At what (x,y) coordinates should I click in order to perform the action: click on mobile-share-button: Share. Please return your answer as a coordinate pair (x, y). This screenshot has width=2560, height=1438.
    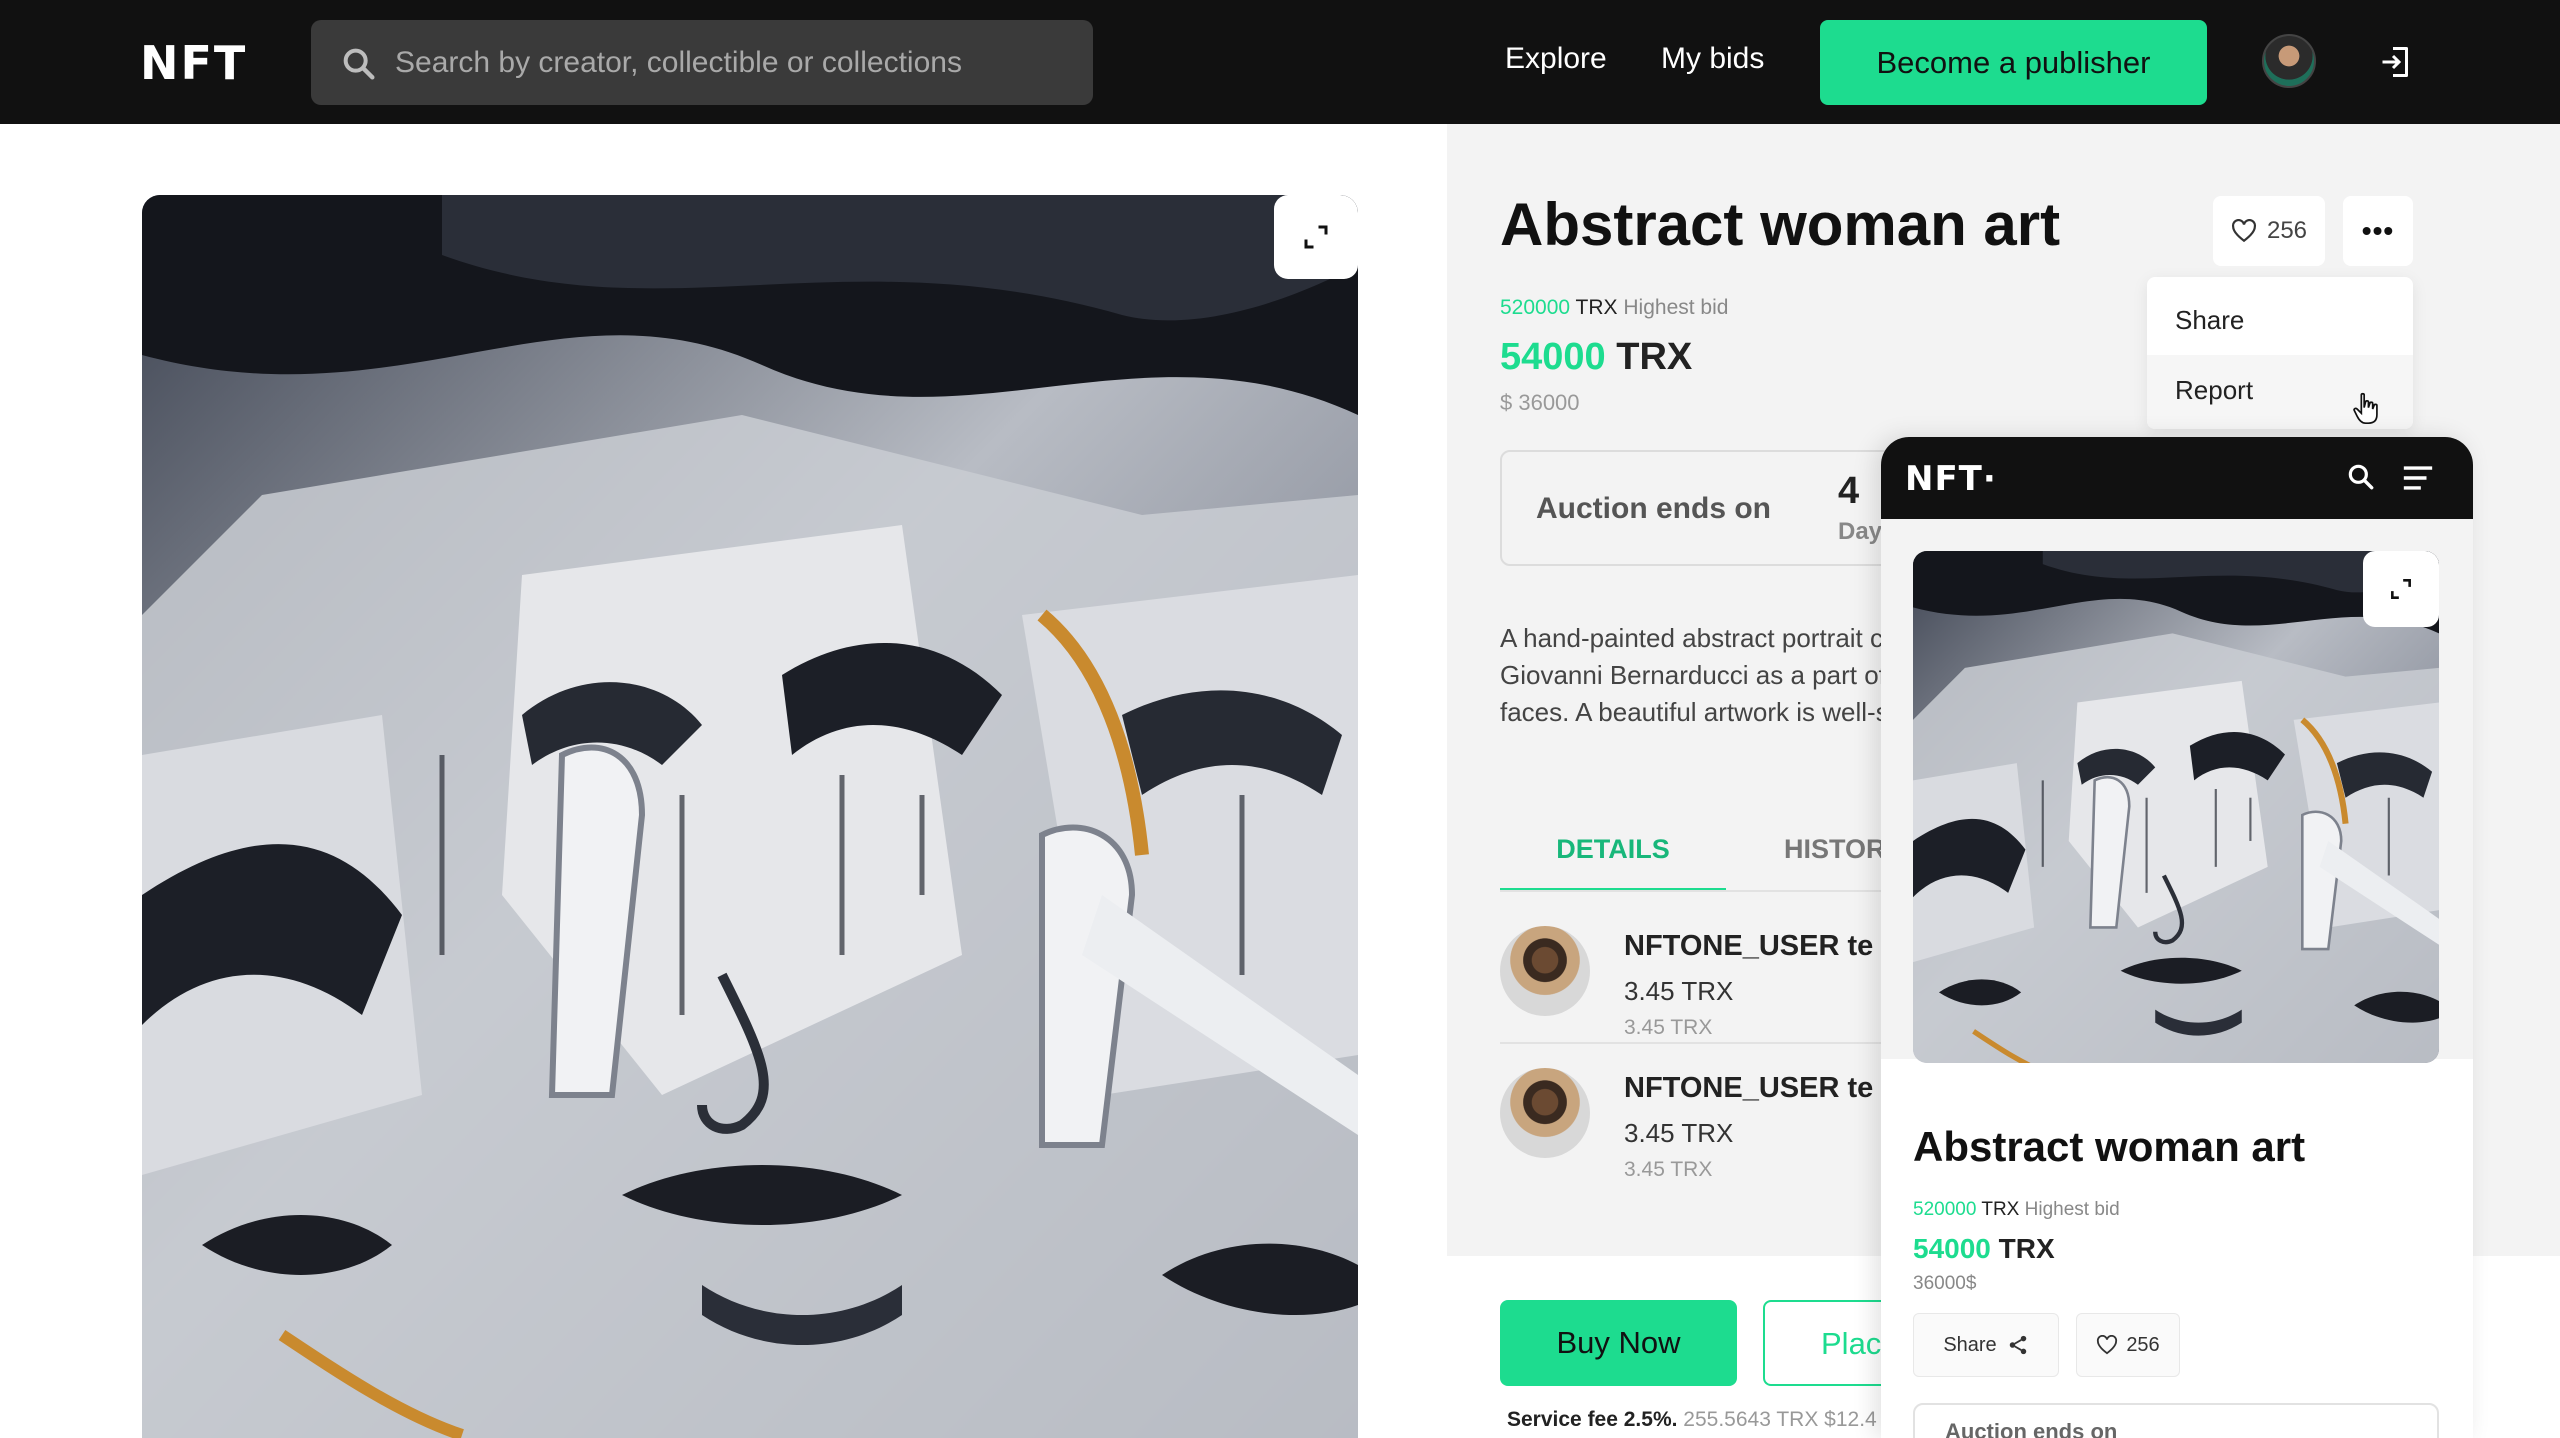
    Looking at the image, I should click on (1986, 1345).